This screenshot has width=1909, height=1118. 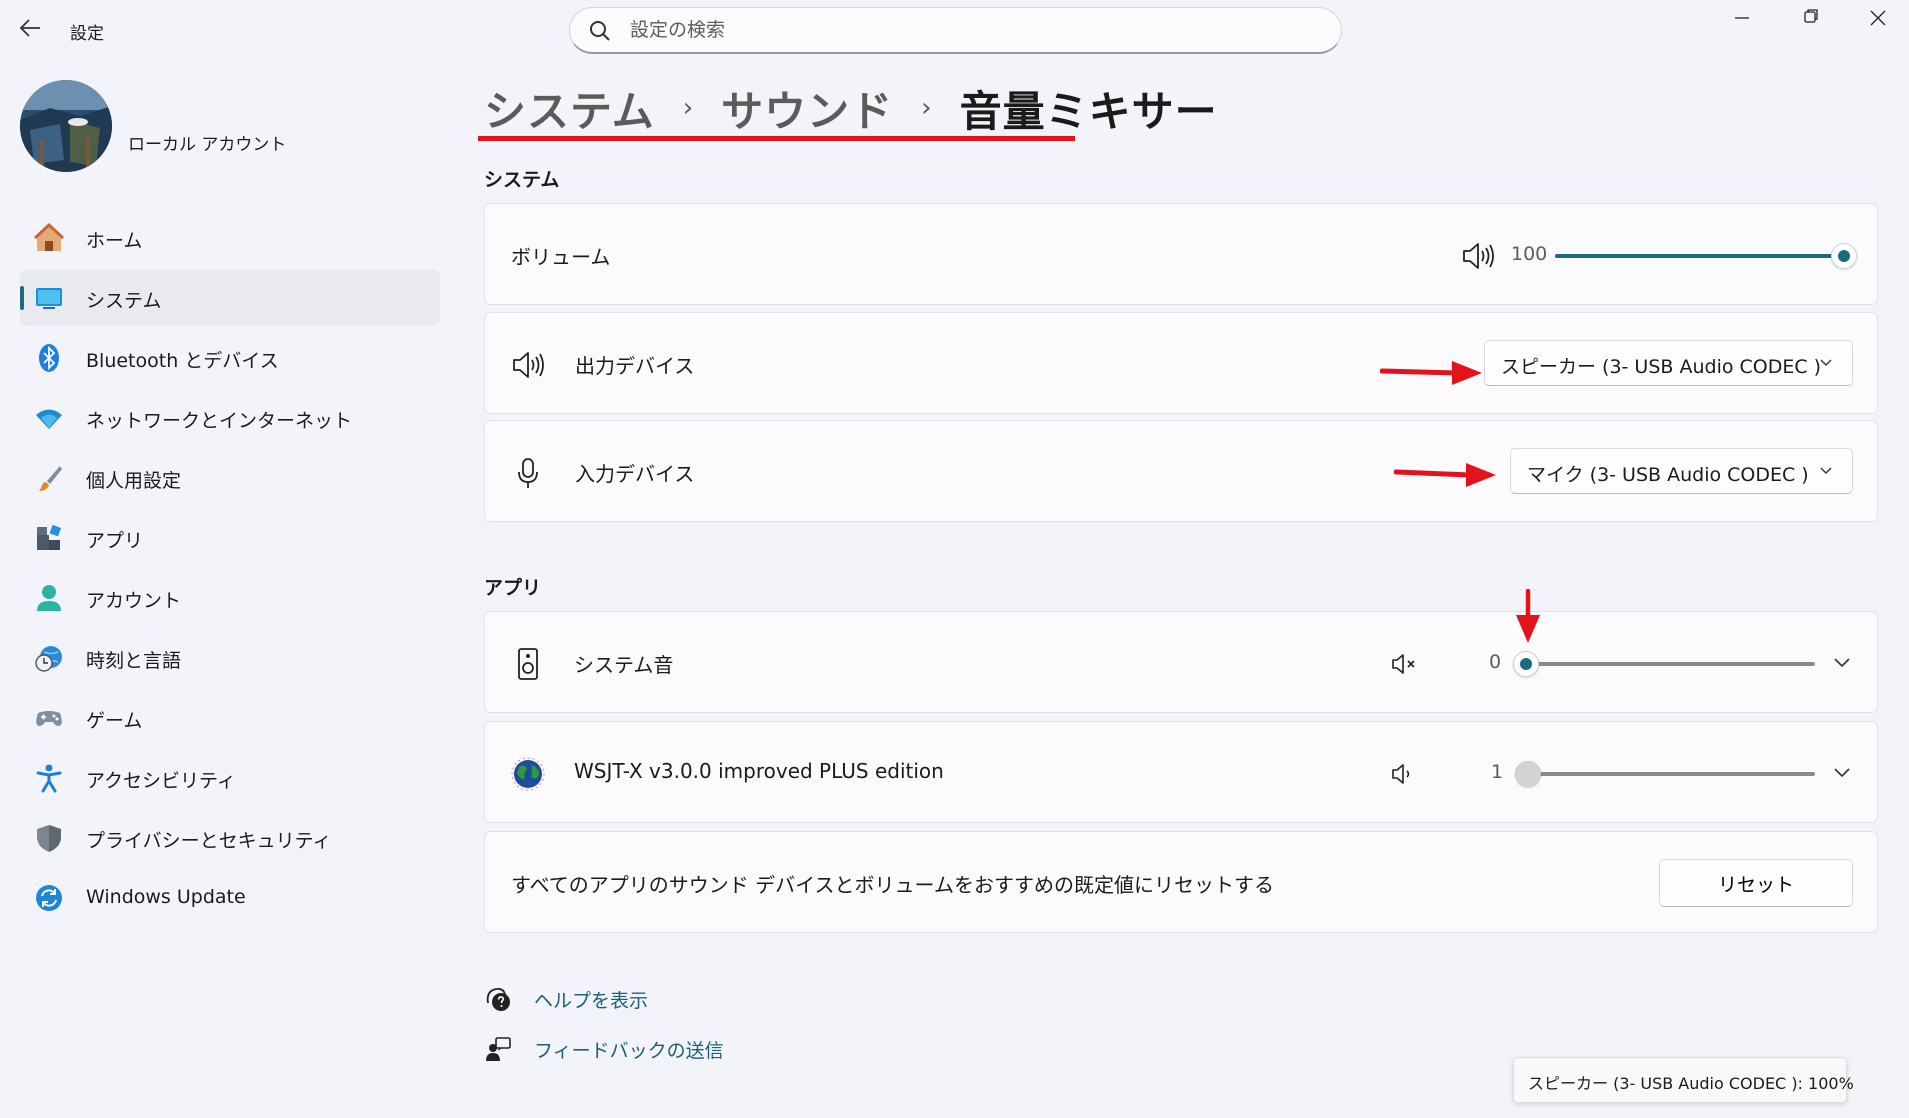 I want to click on sidebar-item-accessibility: アクセシビリティ, so click(x=230, y=778).